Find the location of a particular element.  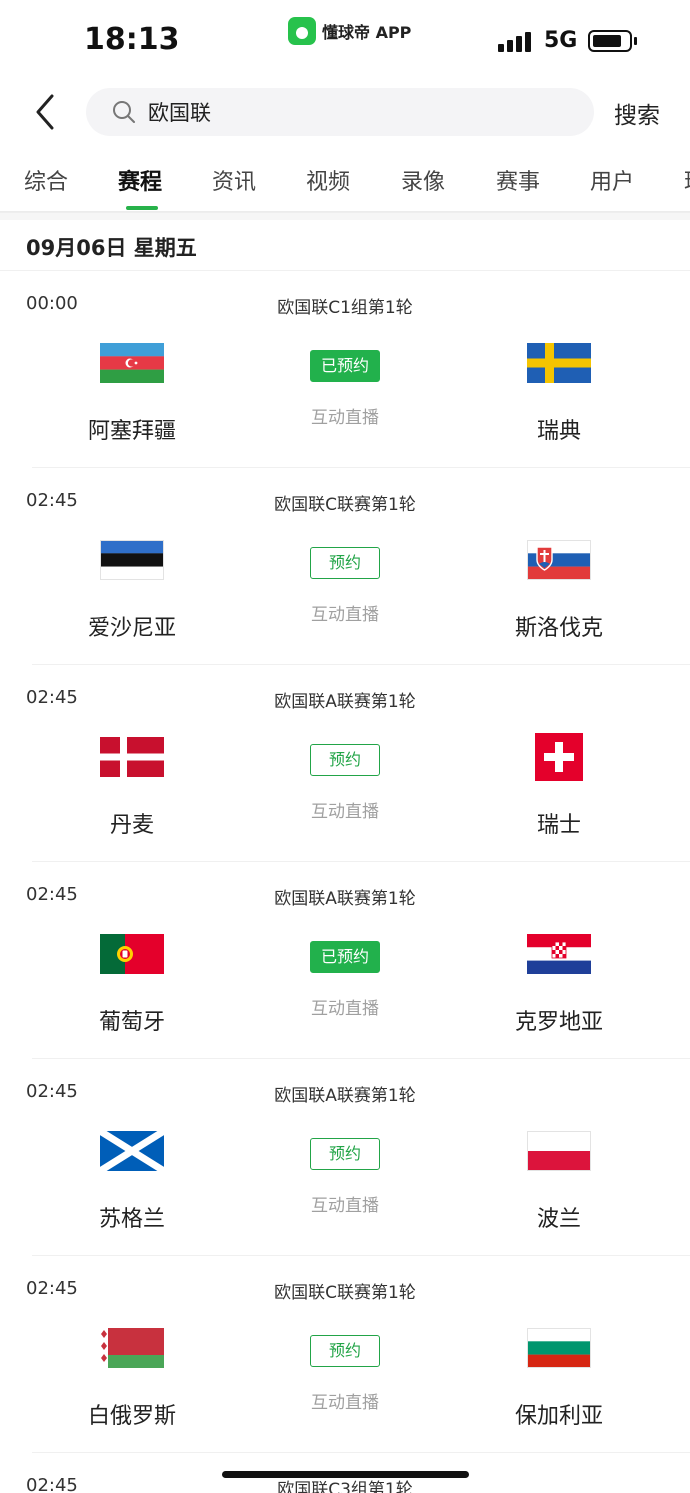

home-team-name: 白俄罗斯 is located at coordinates (131, 1416).